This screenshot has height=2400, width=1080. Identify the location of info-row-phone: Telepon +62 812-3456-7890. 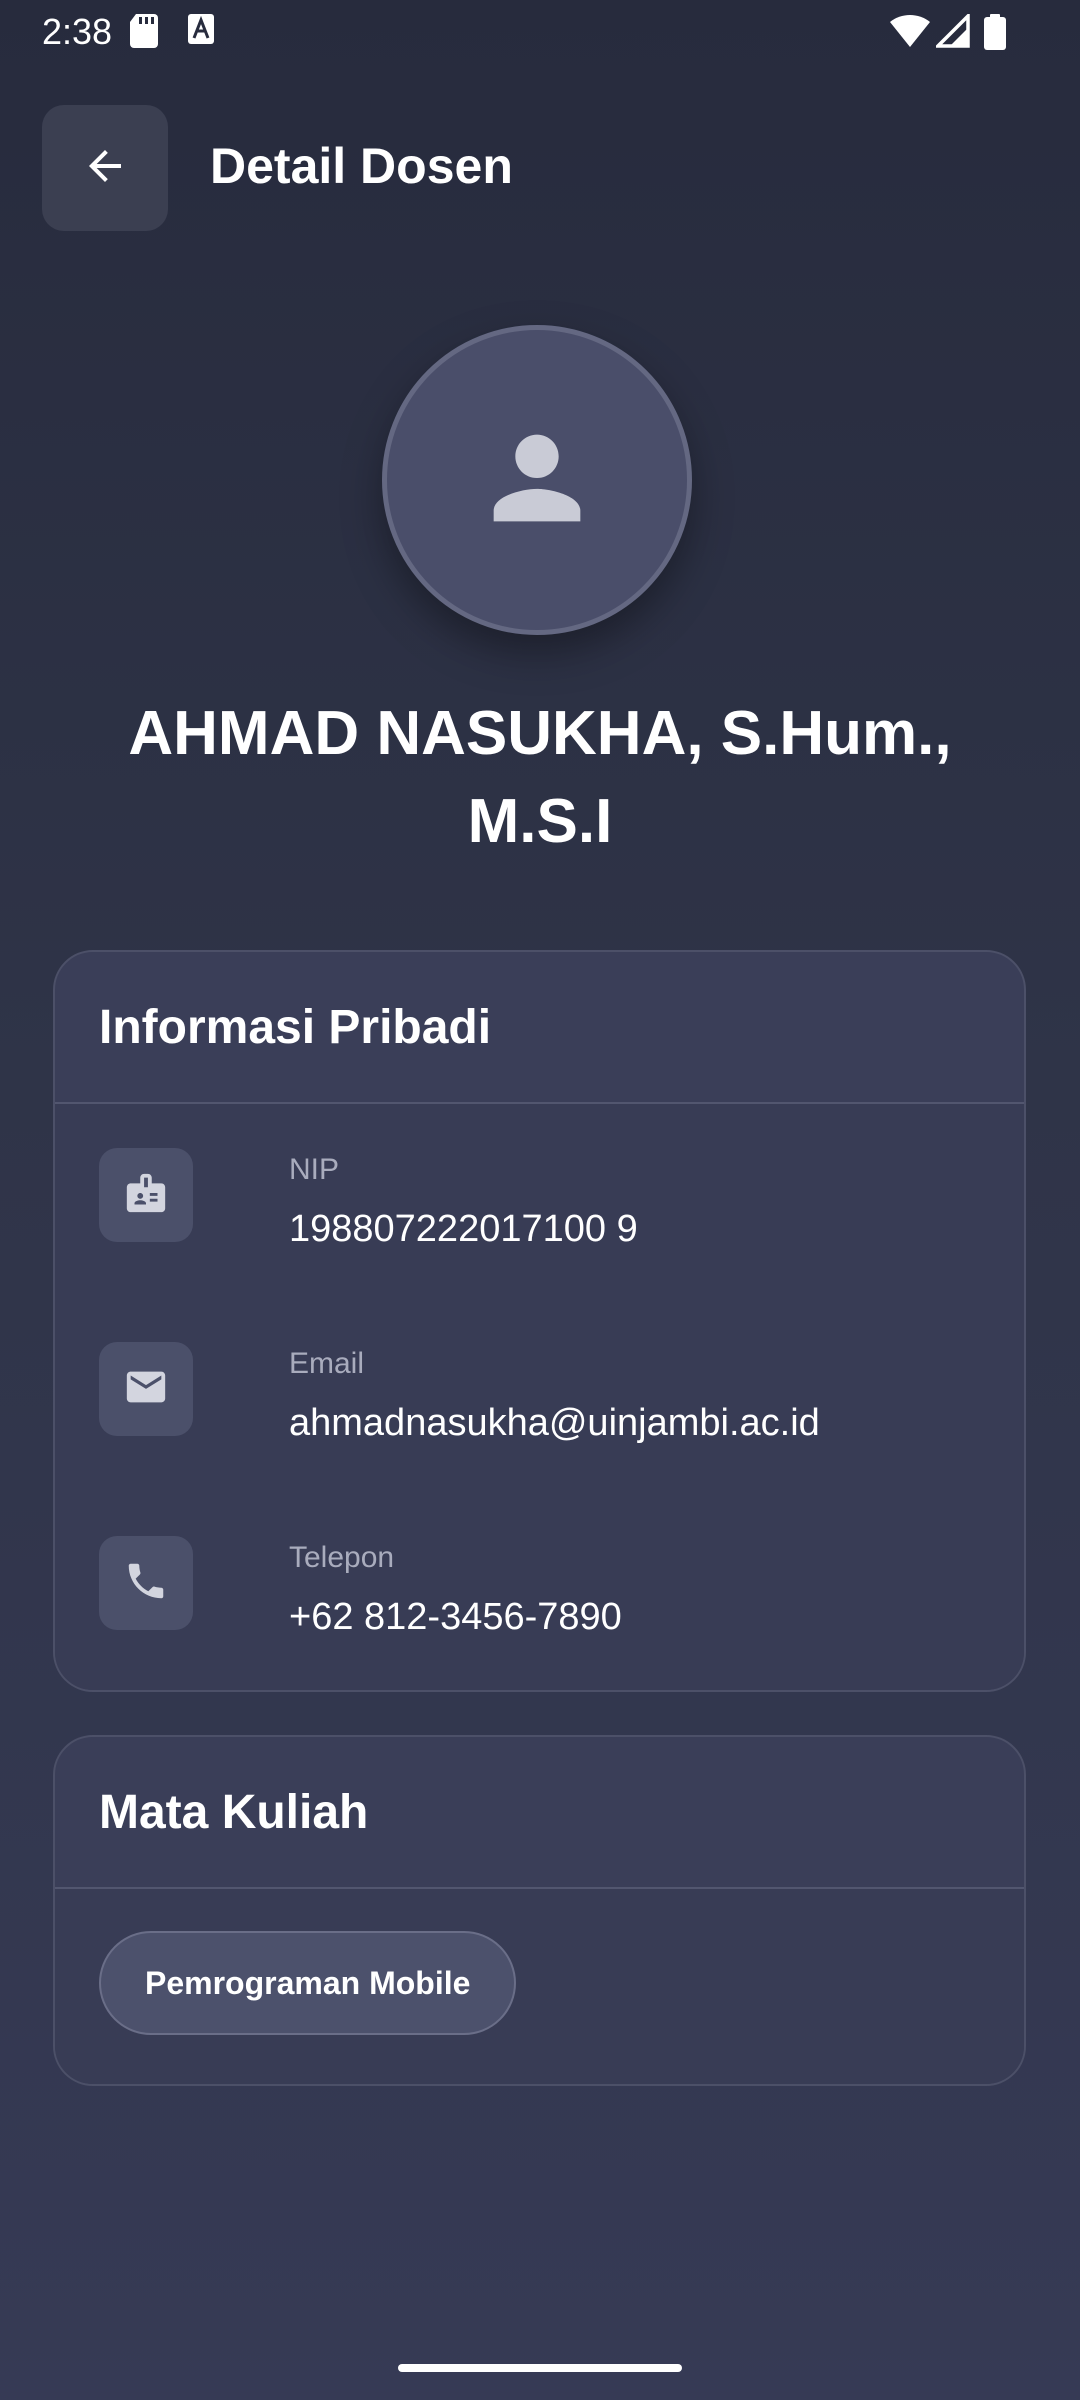
(539, 1596).